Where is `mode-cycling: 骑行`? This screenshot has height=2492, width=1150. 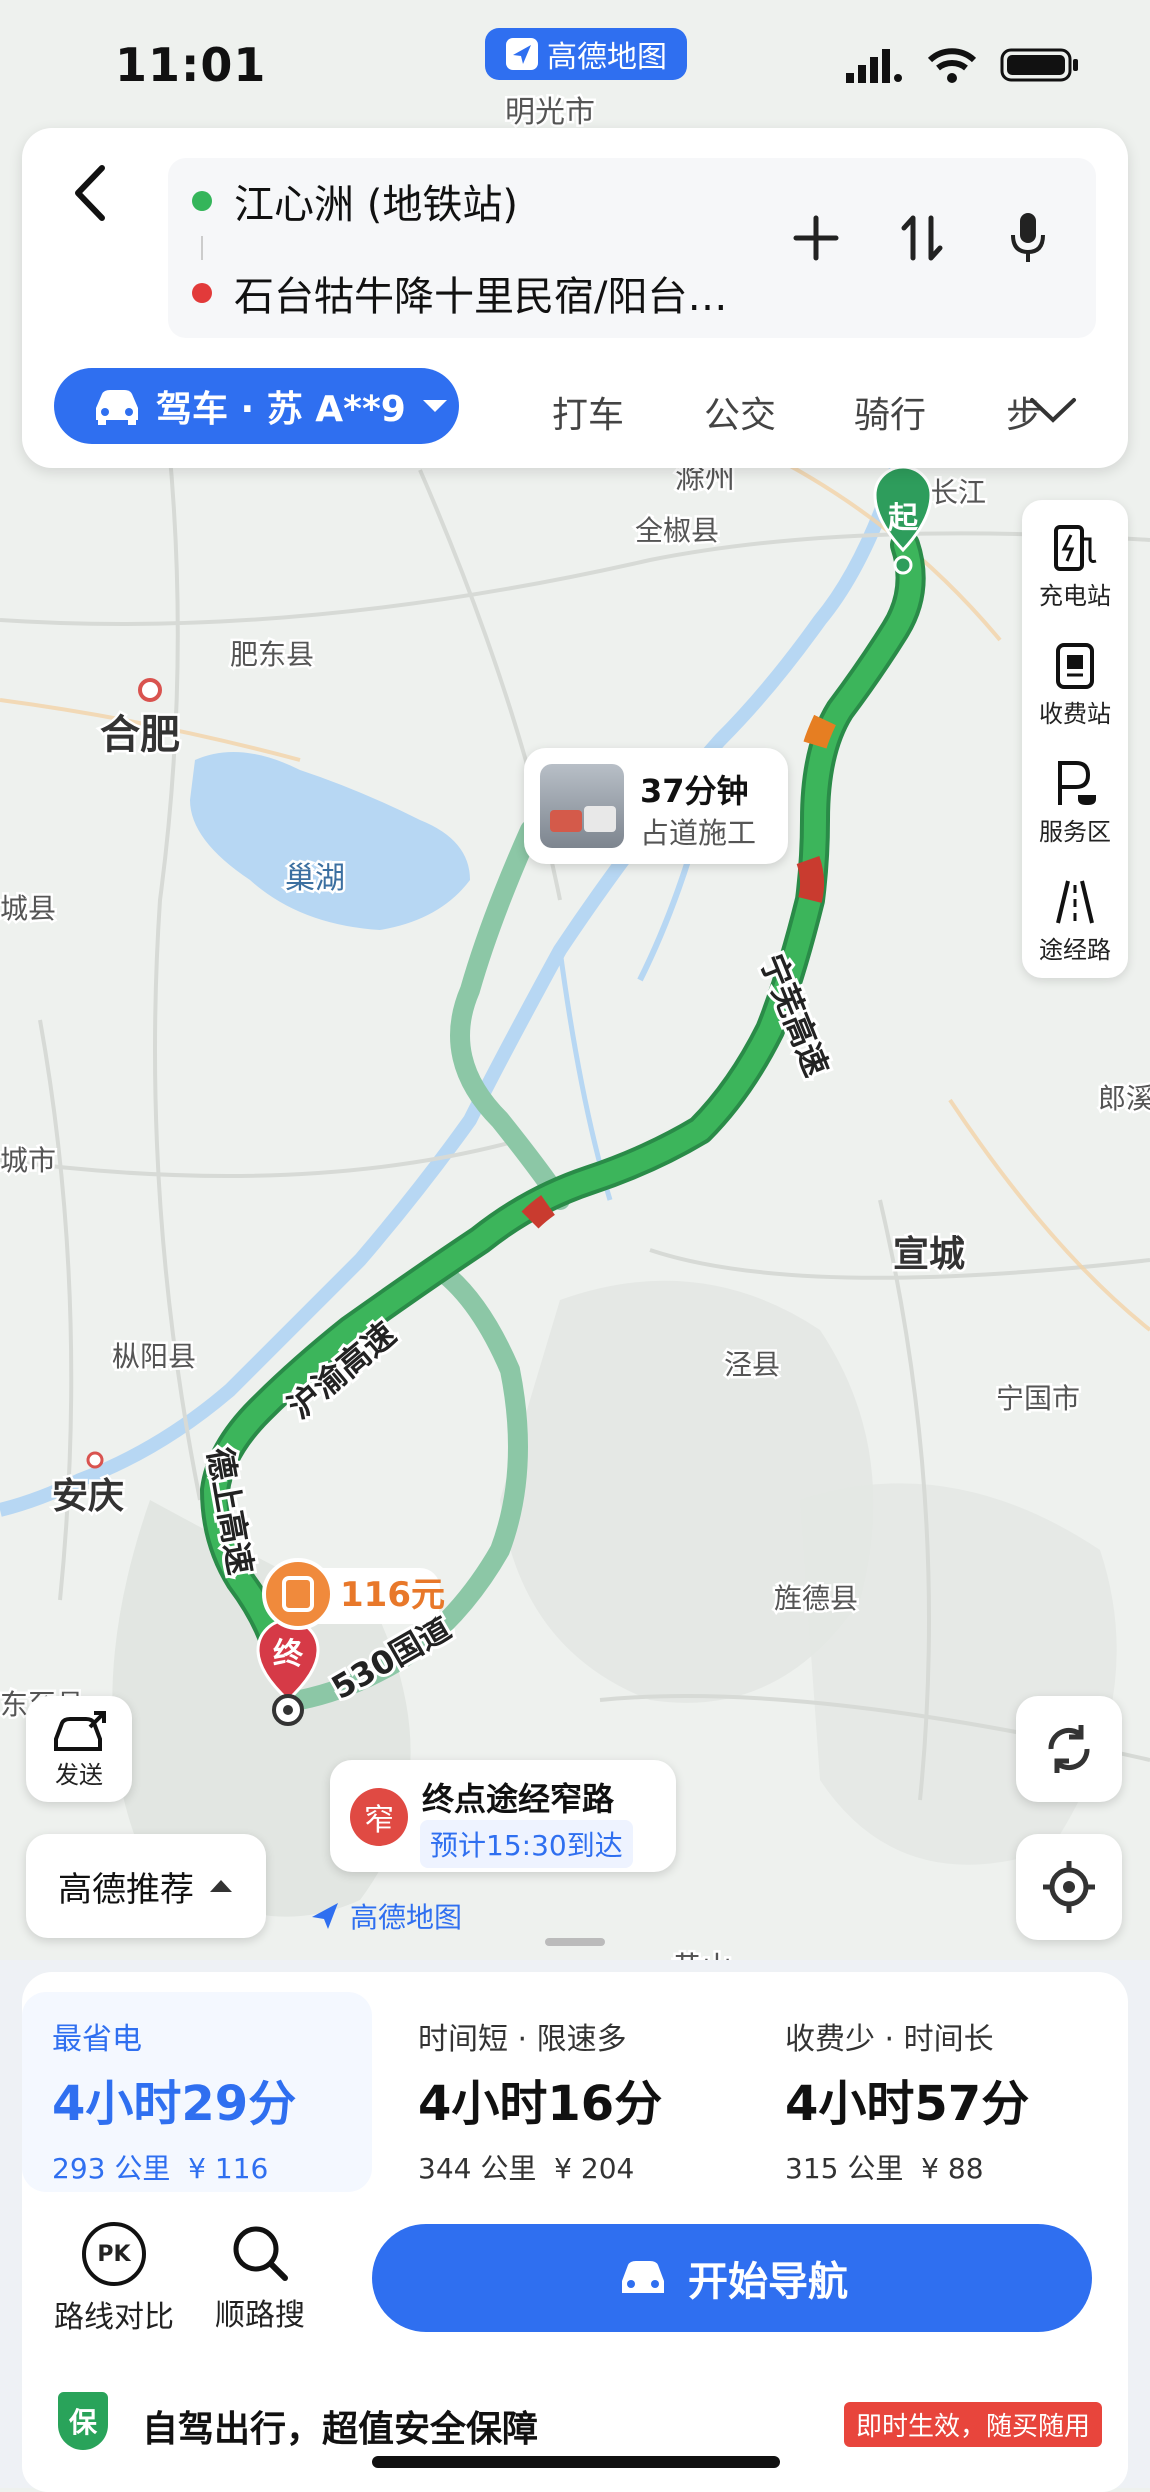 mode-cycling: 骑行 is located at coordinates (890, 412).